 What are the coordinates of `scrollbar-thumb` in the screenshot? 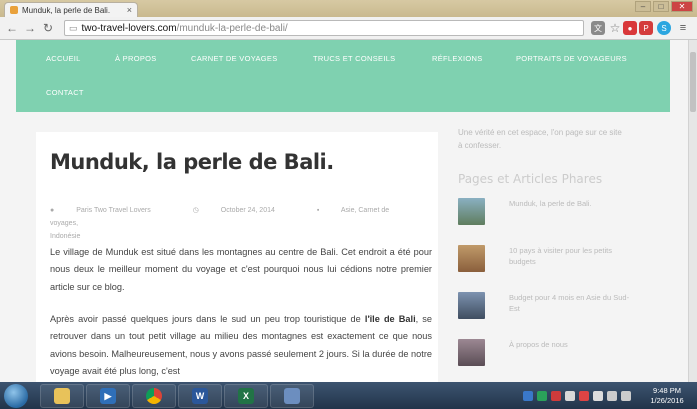 It's located at (693, 82).